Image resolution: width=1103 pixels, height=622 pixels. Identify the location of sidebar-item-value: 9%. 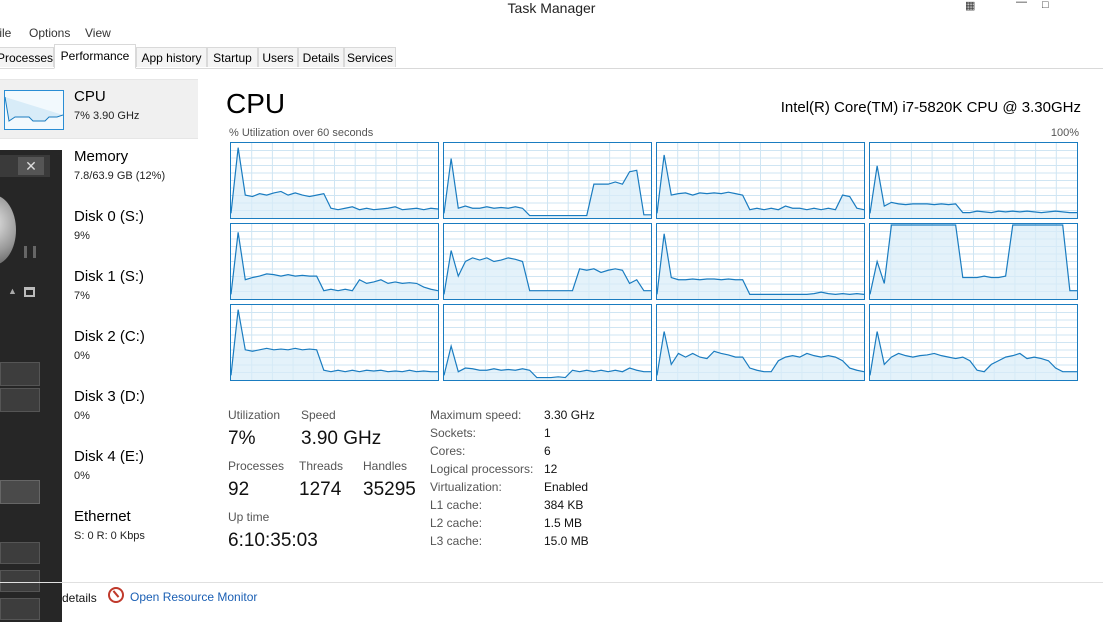
(82, 236).